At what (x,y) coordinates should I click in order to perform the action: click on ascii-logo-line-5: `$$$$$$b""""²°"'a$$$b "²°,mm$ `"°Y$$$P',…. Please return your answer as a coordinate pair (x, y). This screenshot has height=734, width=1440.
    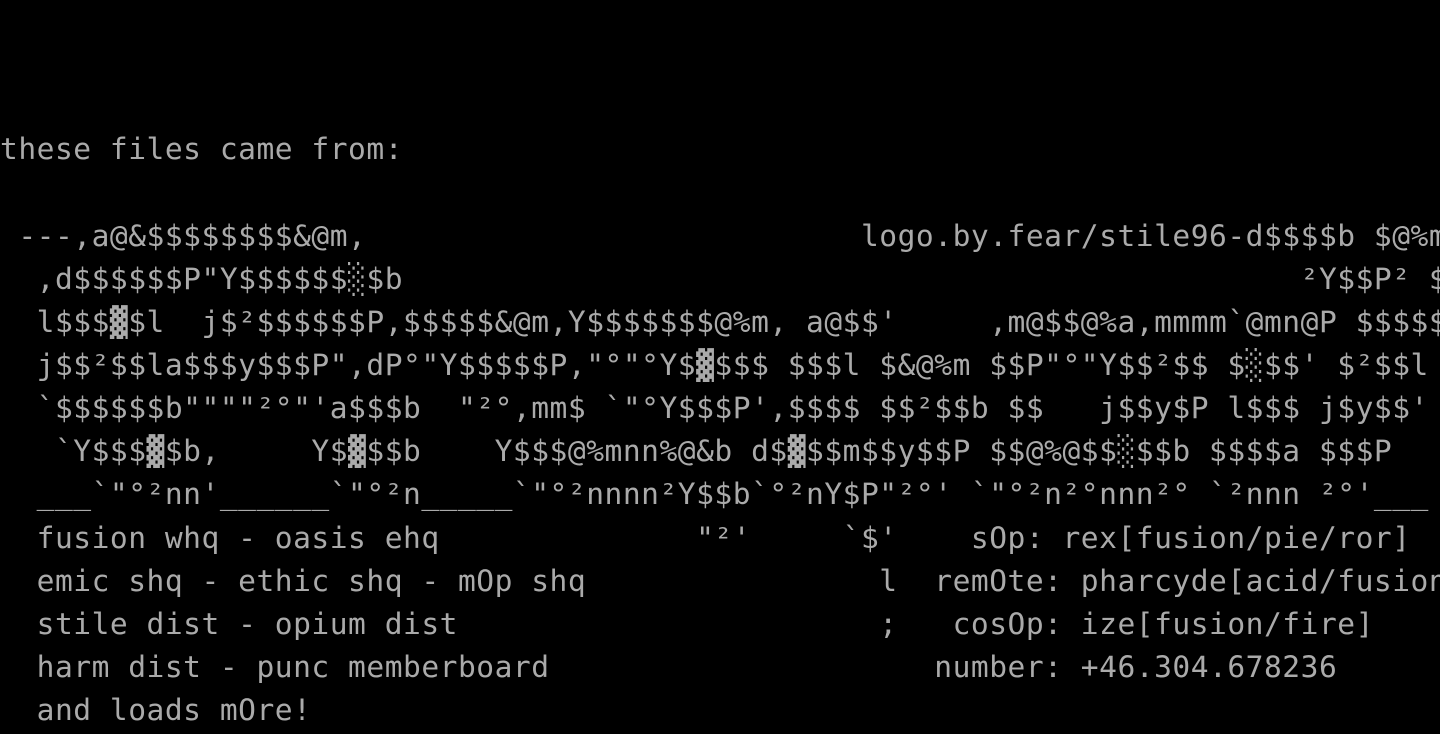
    Looking at the image, I should click on (714, 408).